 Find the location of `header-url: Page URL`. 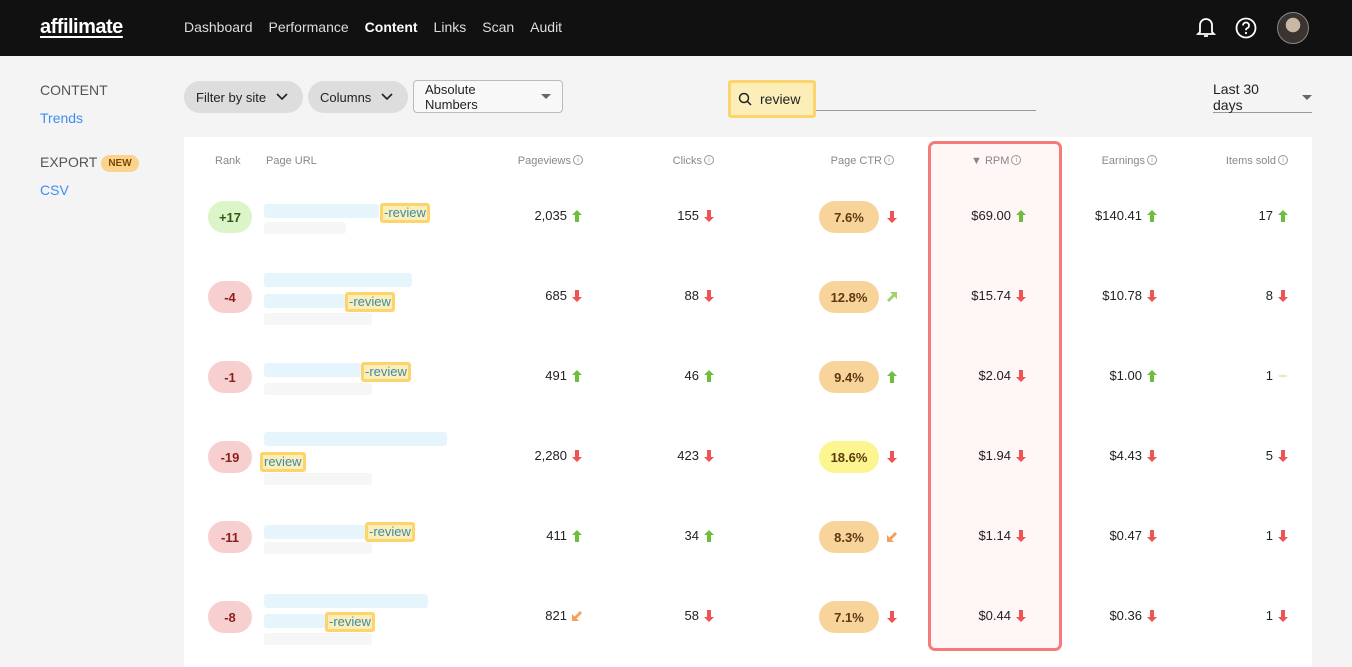

header-url: Page URL is located at coordinates (291, 161).